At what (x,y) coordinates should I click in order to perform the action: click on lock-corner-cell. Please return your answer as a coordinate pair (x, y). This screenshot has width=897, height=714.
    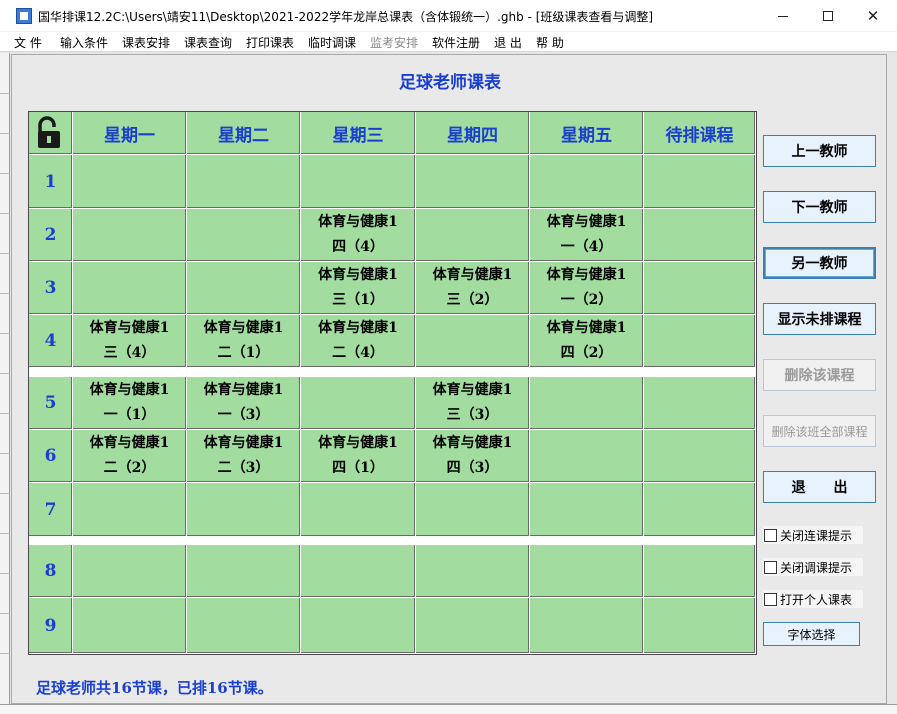
    Looking at the image, I should click on (51, 133).